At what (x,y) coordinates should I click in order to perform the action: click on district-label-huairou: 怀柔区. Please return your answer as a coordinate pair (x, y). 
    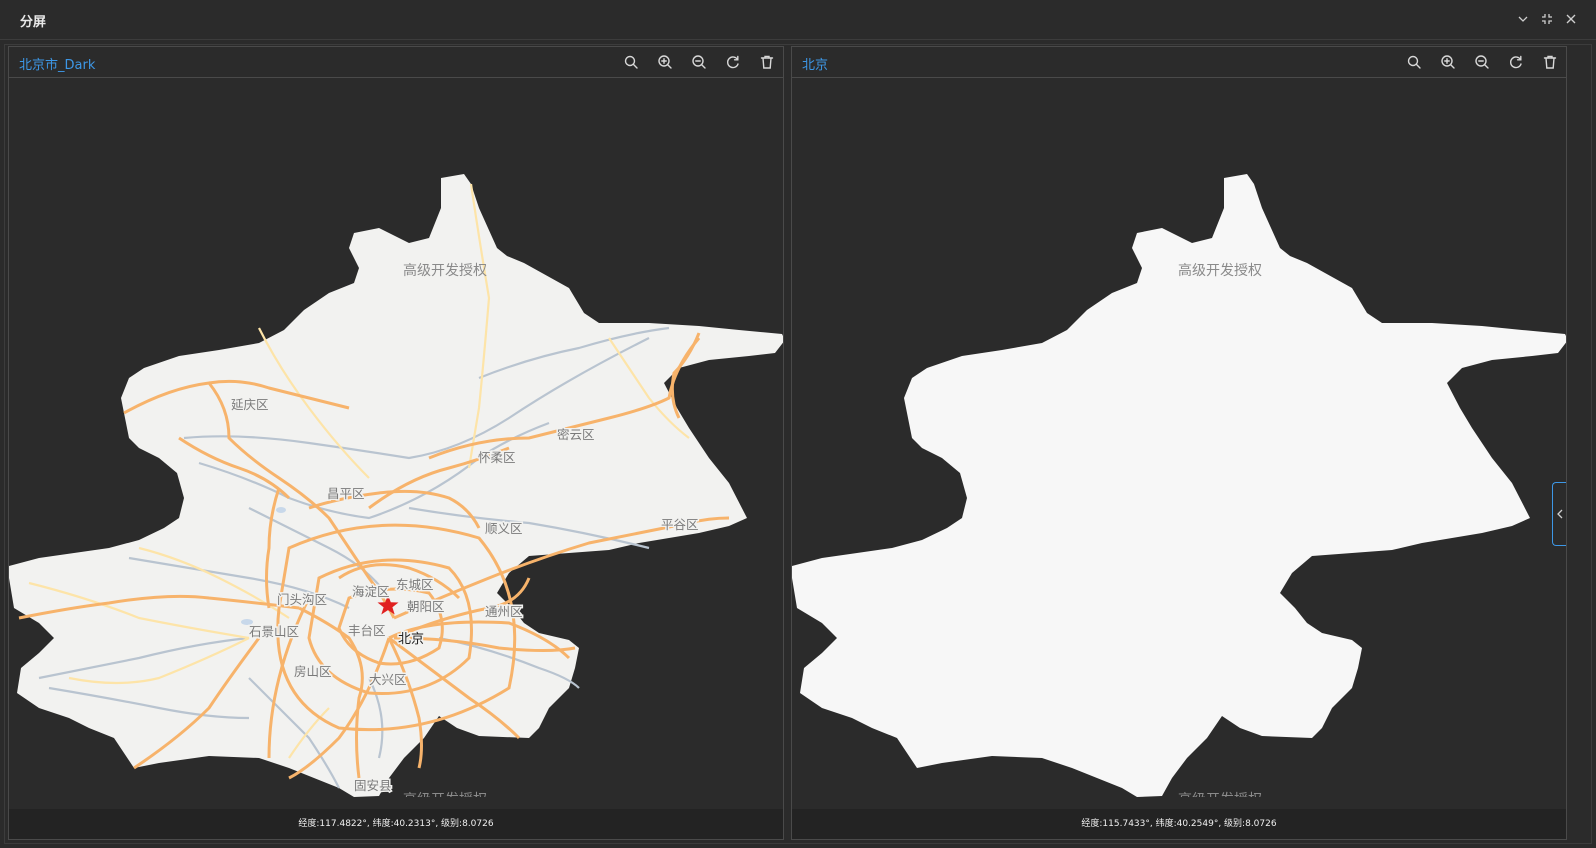
    Looking at the image, I should click on (497, 457).